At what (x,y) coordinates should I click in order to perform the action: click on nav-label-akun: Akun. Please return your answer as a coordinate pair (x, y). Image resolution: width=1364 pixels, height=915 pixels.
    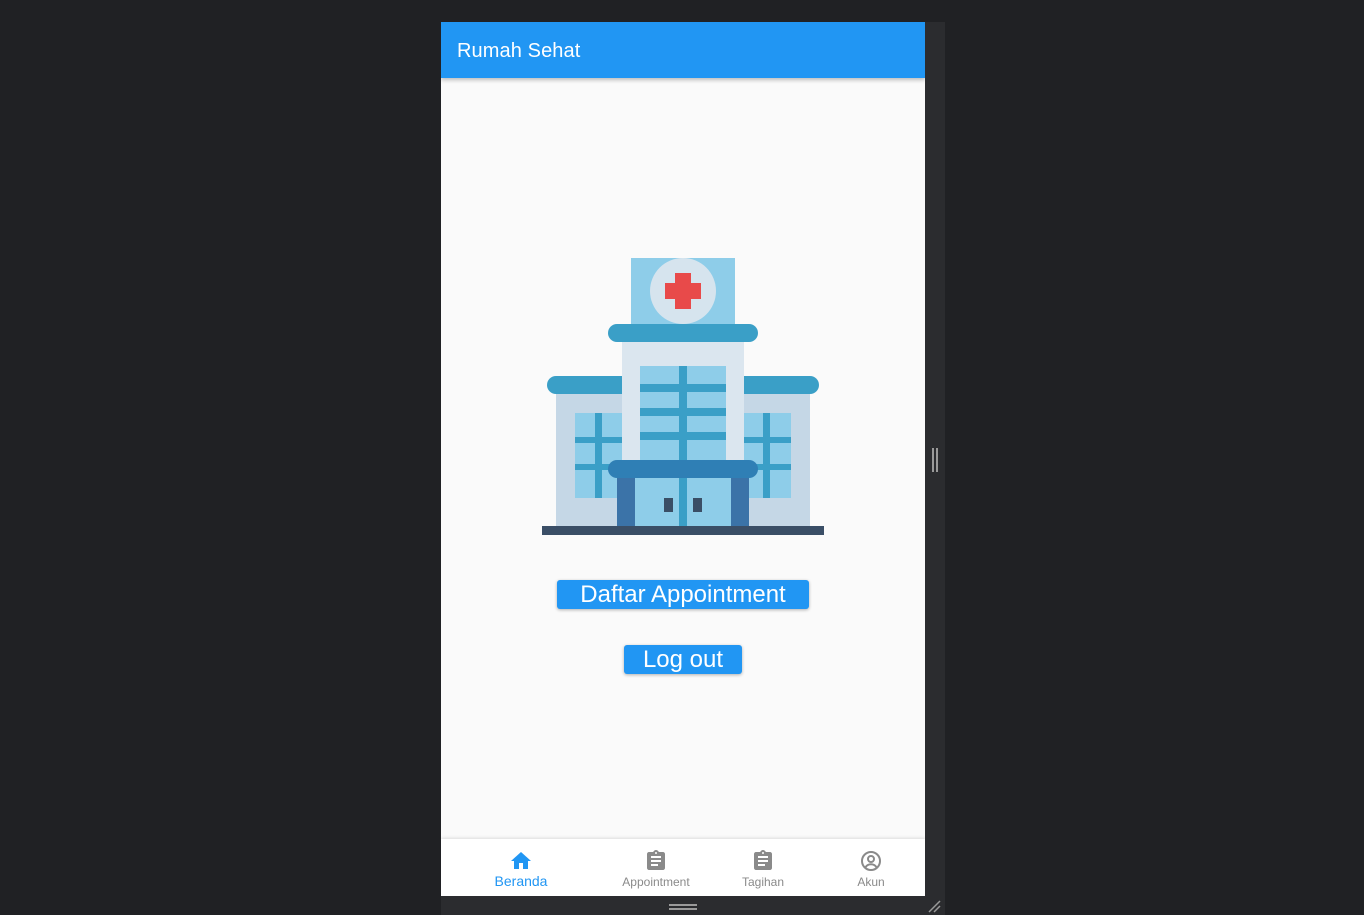
    Looking at the image, I should click on (871, 882).